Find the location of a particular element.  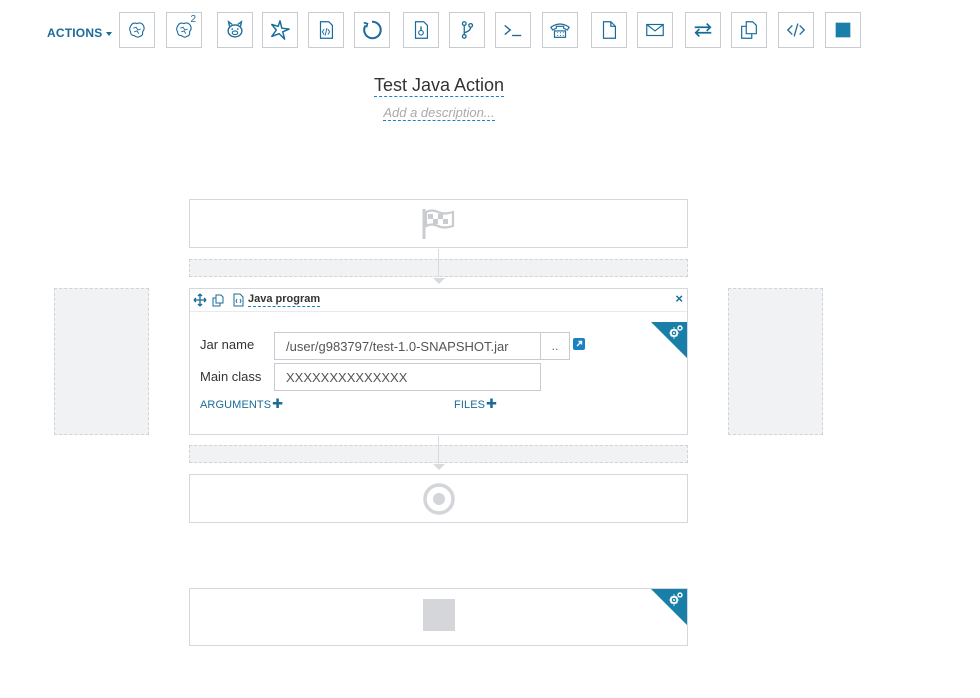

hive-icon is located at coordinates (137, 30).